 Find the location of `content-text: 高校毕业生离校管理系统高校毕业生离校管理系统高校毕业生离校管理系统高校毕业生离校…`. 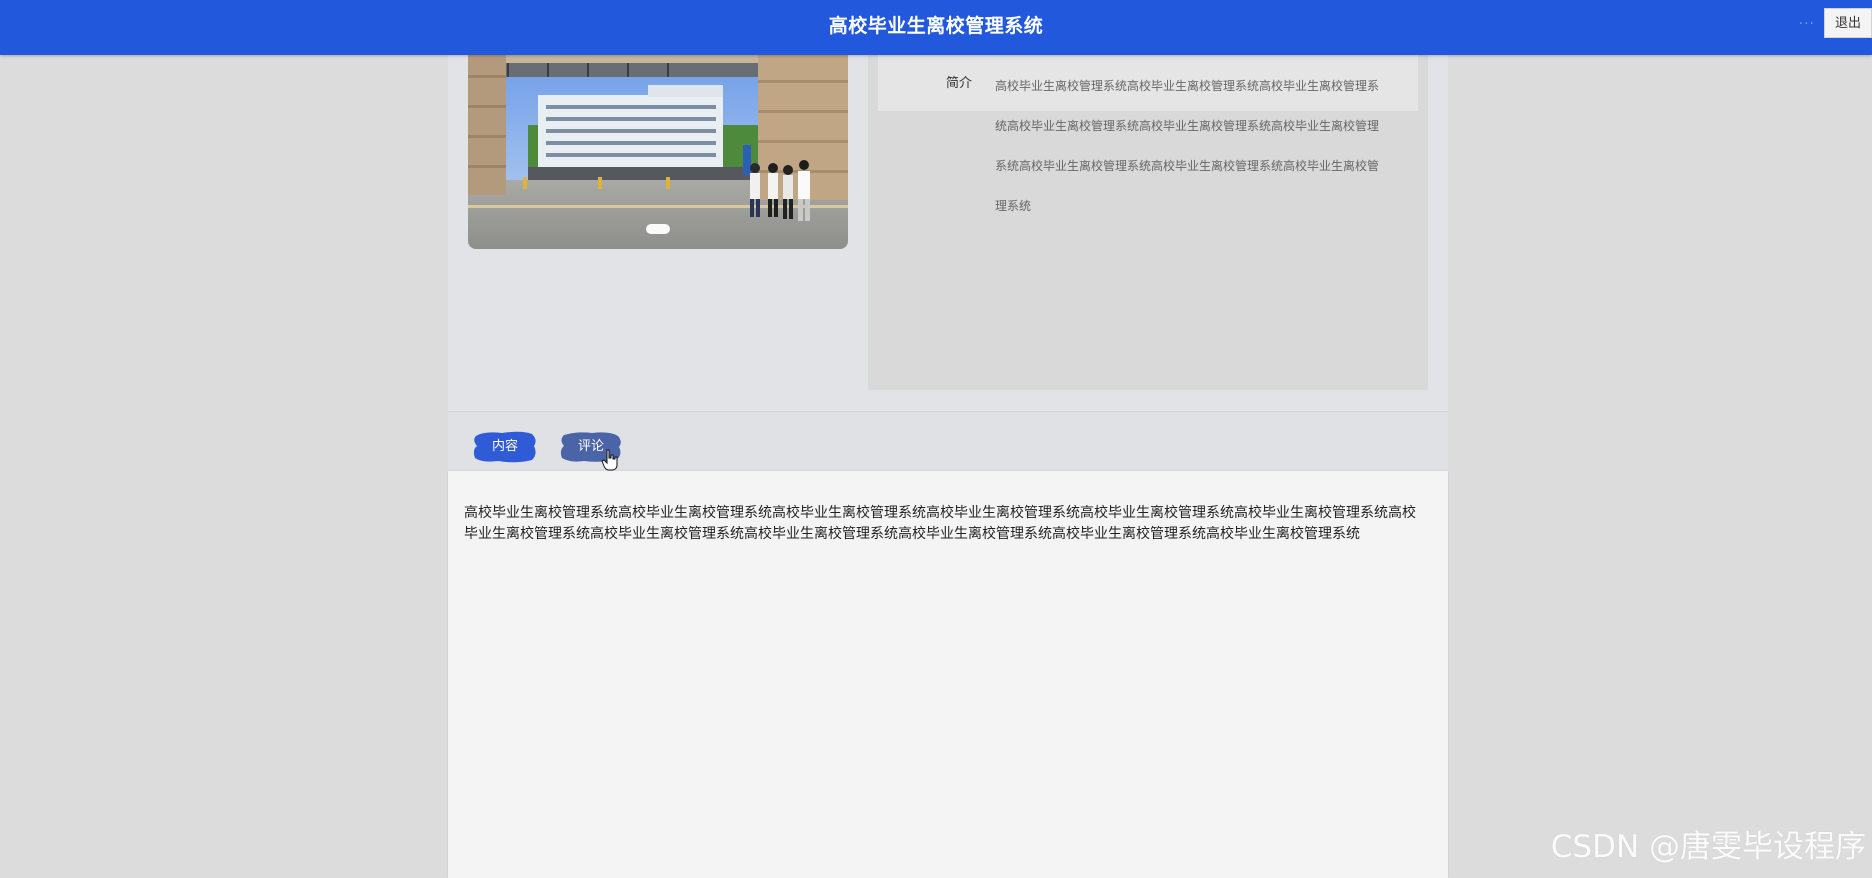

content-text: 高校毕业生离校管理系统高校毕业生离校管理系统高校毕业生离校管理系统高校毕业生离校… is located at coordinates (940, 523).